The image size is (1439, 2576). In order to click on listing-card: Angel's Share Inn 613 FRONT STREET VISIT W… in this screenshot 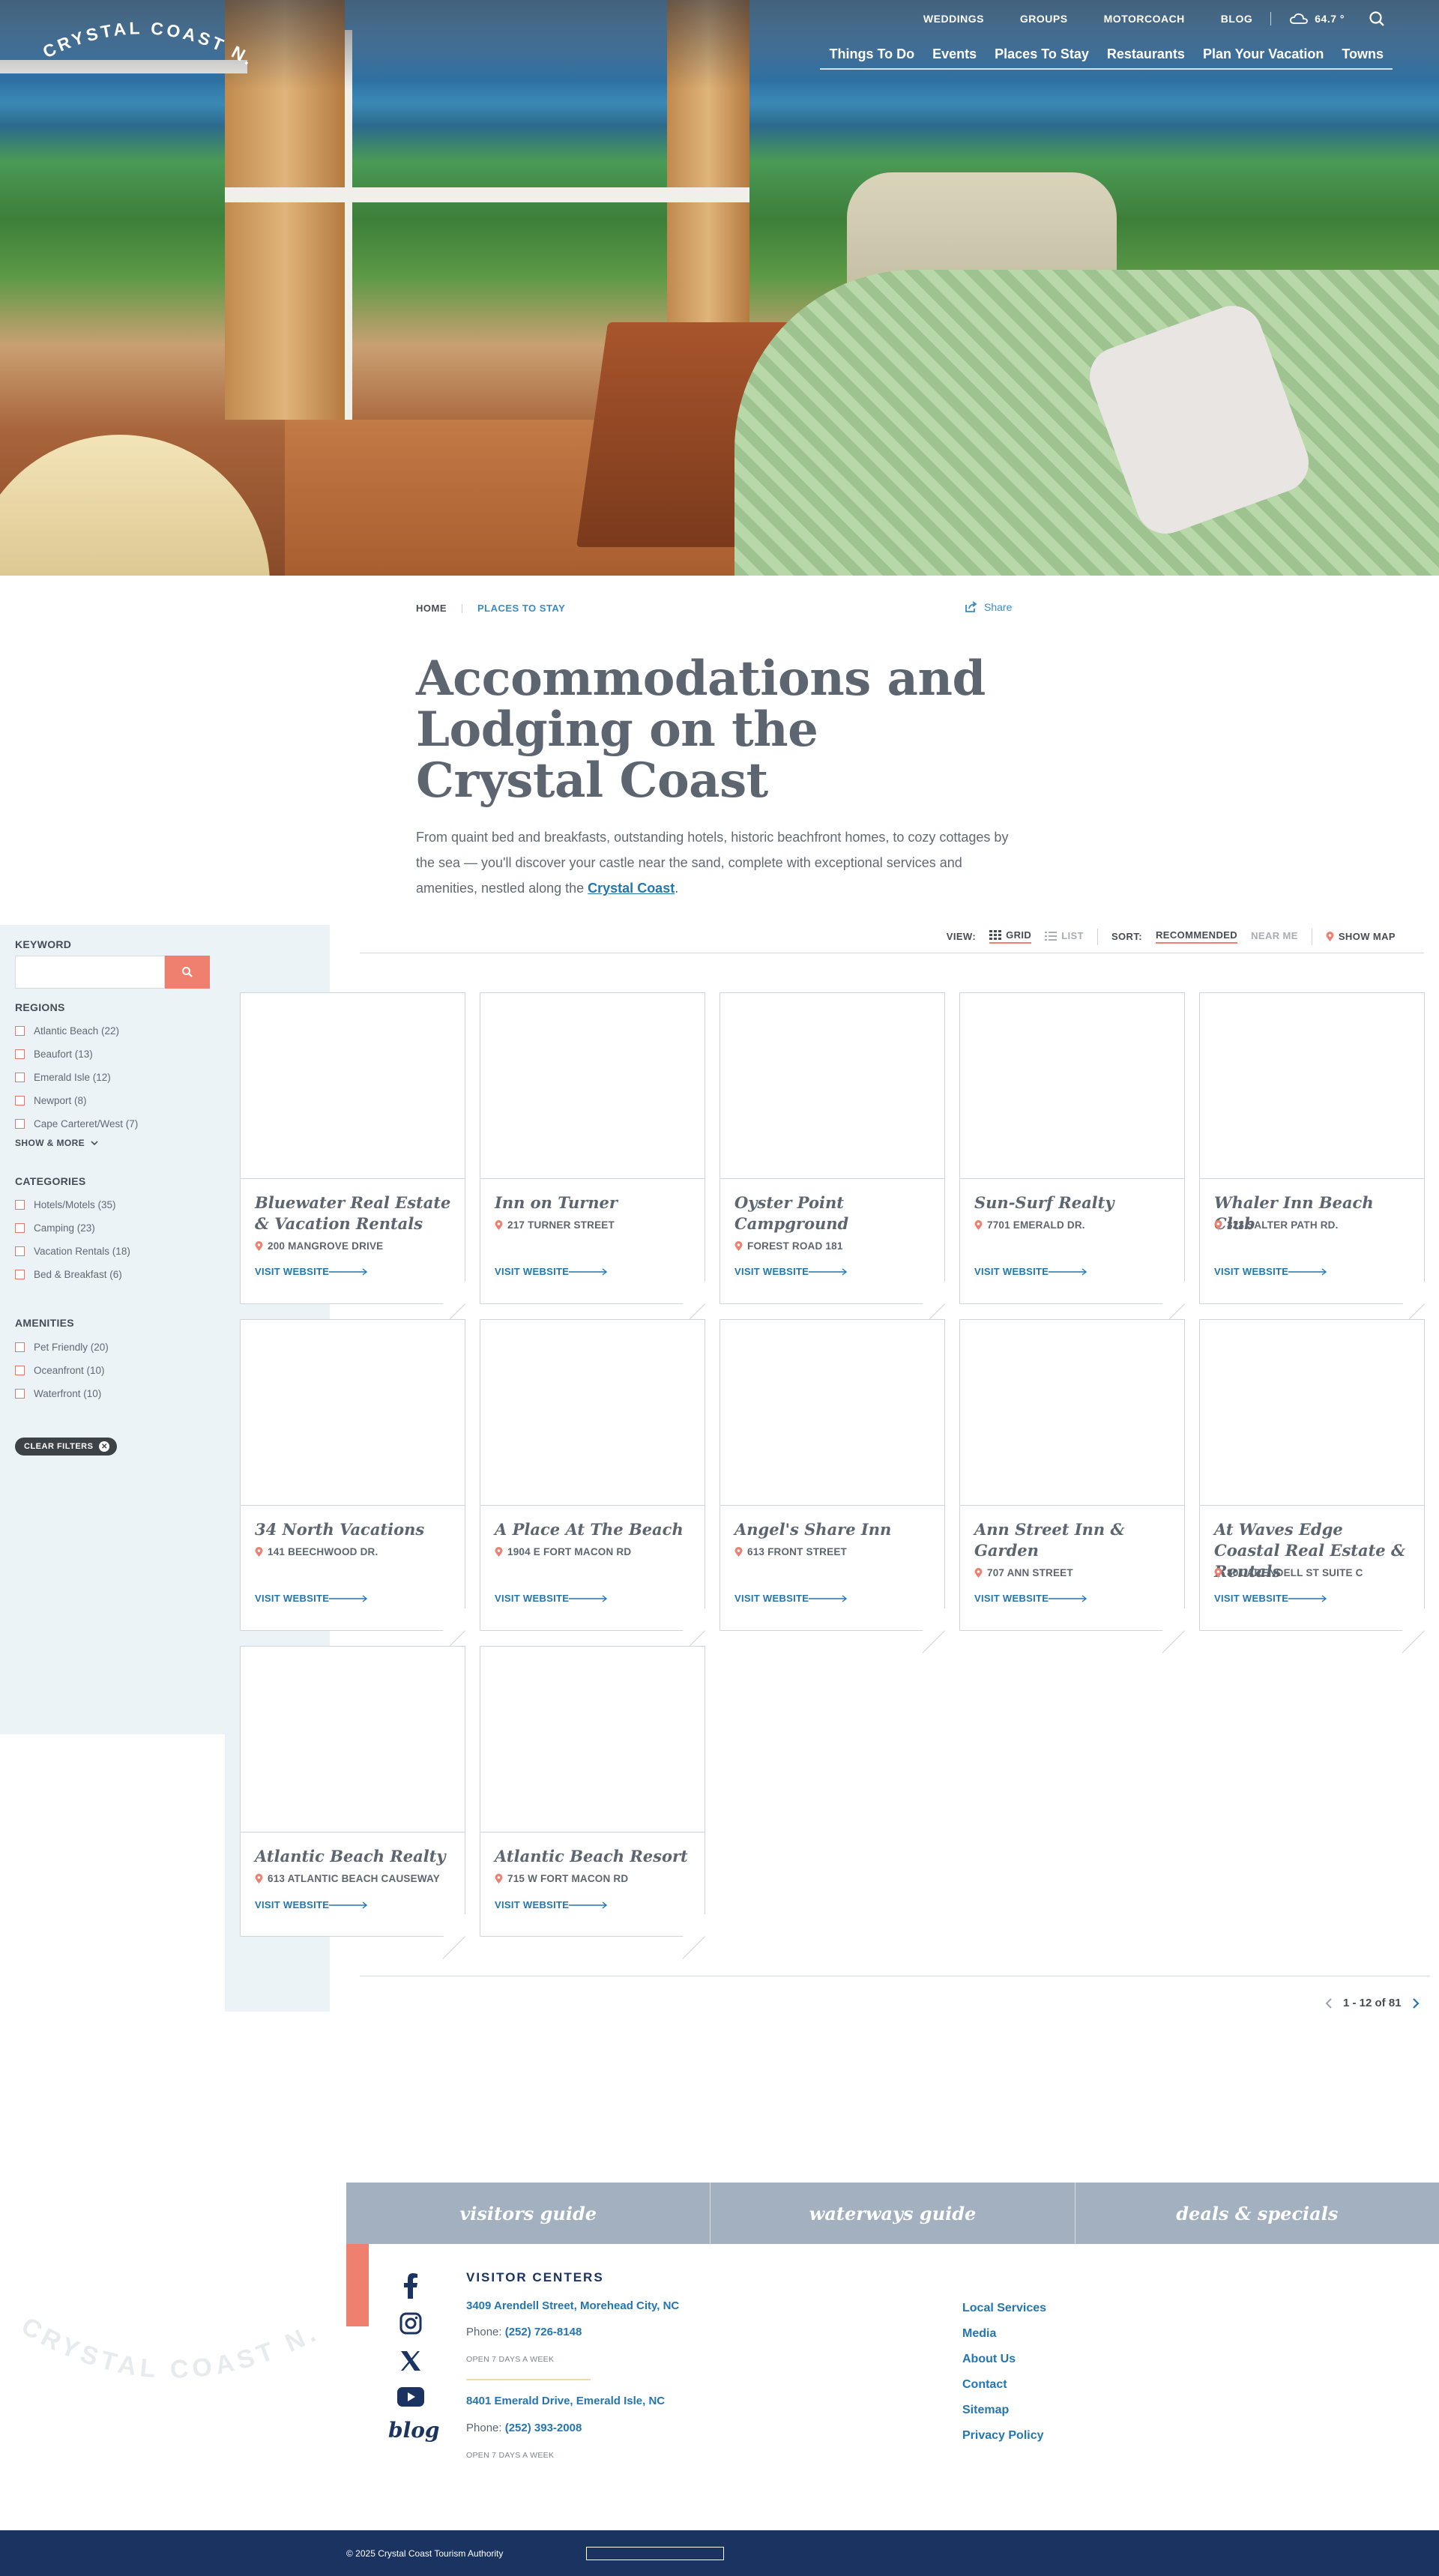, I will do `click(832, 1486)`.